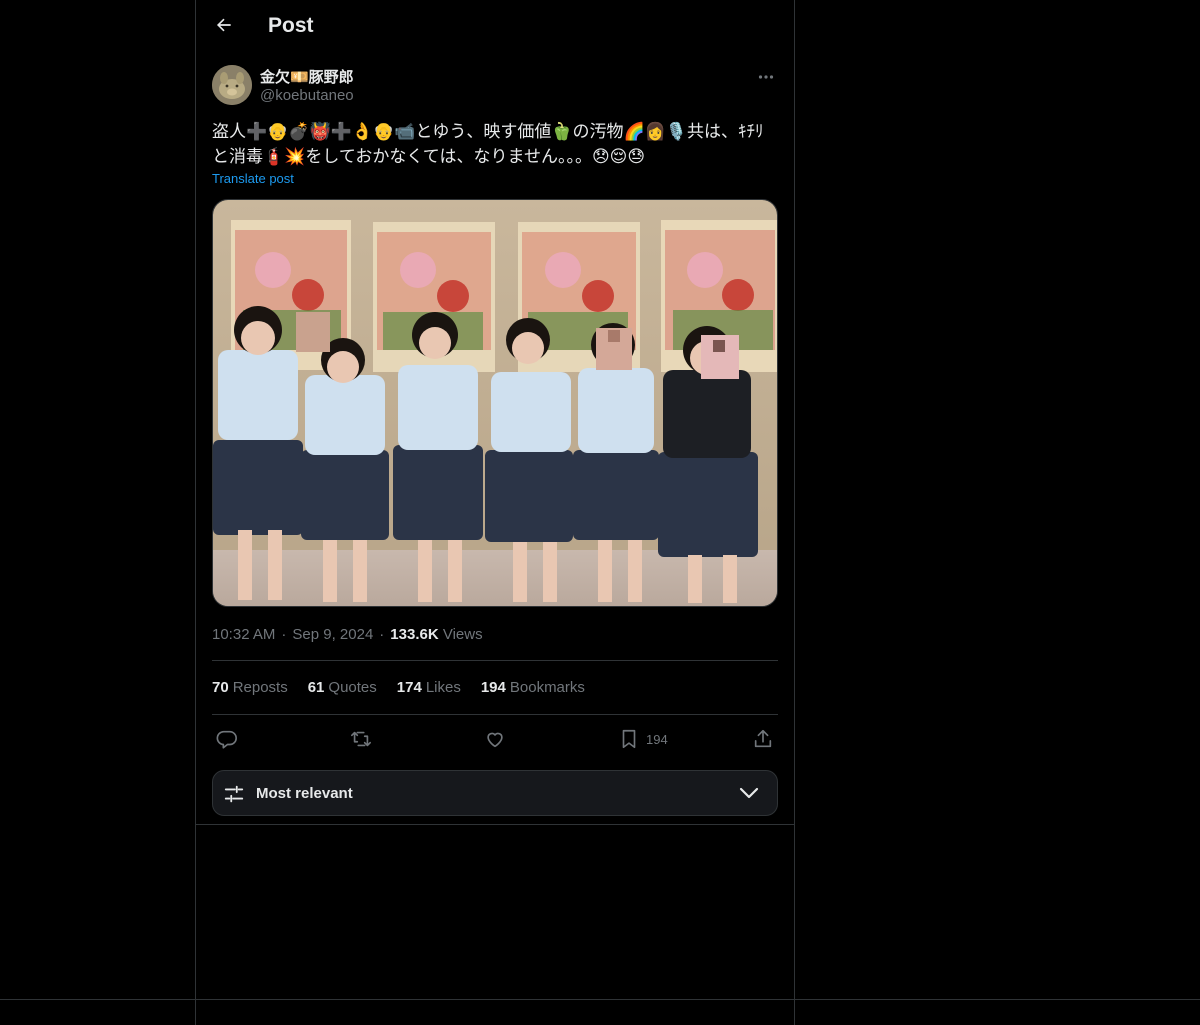 This screenshot has width=1200, height=1025. Describe the element at coordinates (220, 687) in the screenshot. I see `reposts-count: 70` at that location.